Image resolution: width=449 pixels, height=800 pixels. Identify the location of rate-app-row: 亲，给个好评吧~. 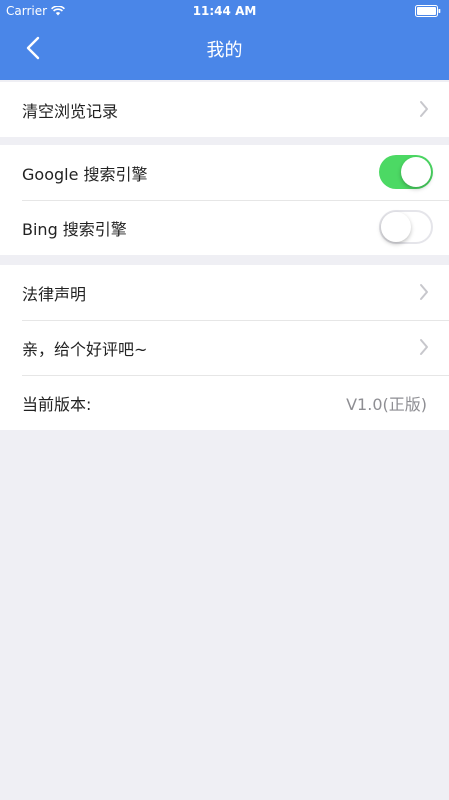
(224, 347).